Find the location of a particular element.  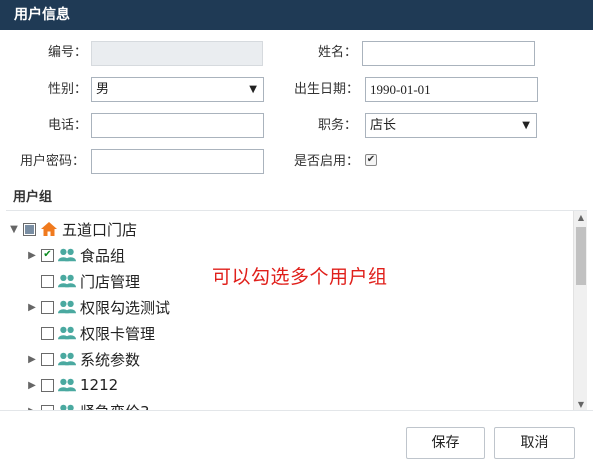

tree-node: ▼ 五道口门店 is located at coordinates (72, 229).